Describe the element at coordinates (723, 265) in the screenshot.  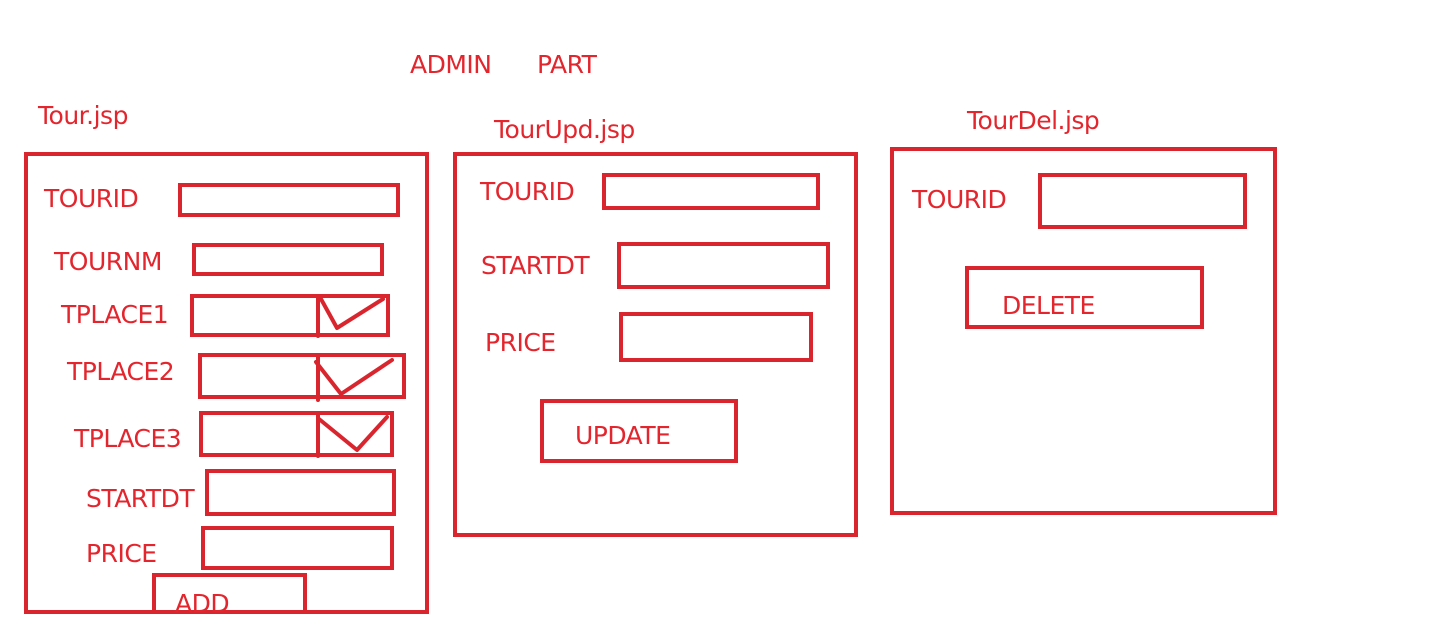
I see `tourupd-startdt-input` at that location.